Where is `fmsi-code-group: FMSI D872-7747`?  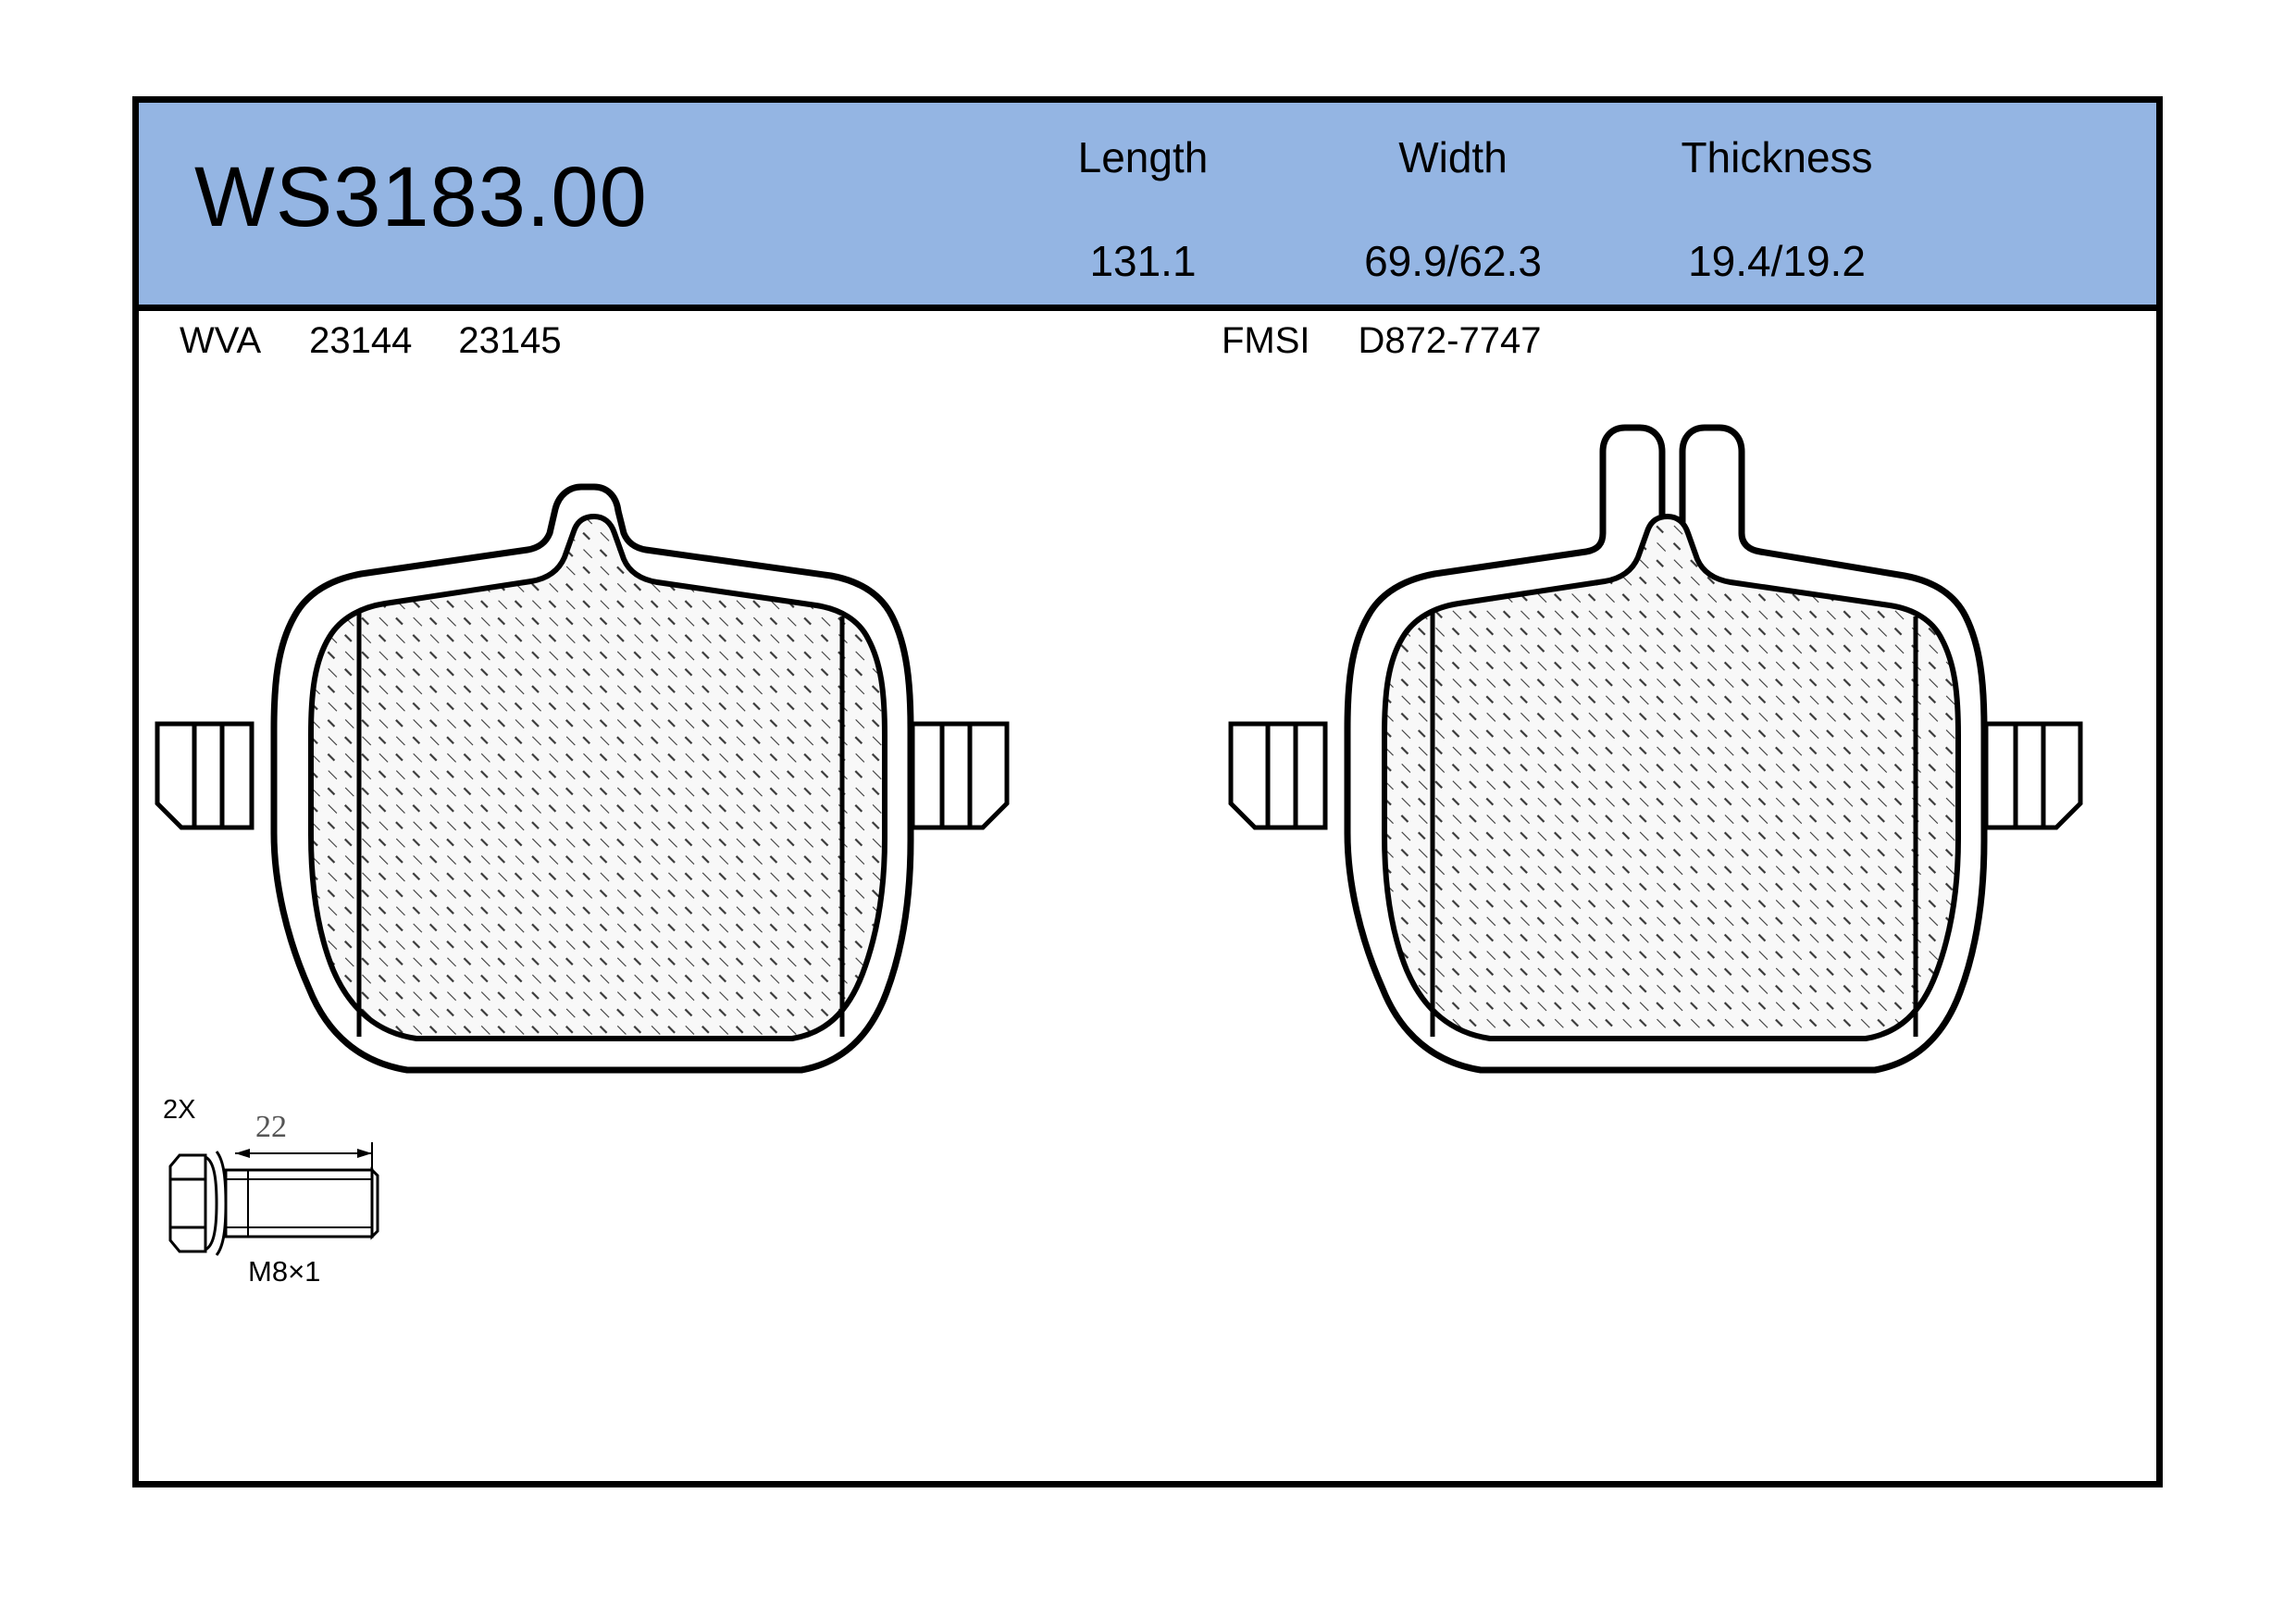 fmsi-code-group: FMSI D872-7747 is located at coordinates (1382, 341).